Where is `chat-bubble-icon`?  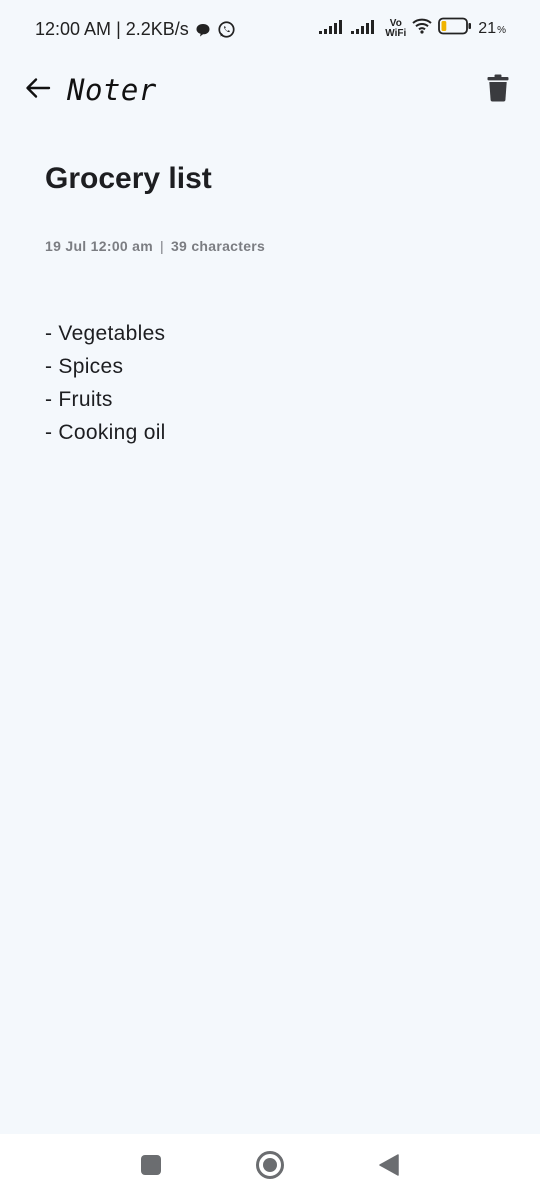
chat-bubble-icon is located at coordinates (203, 30).